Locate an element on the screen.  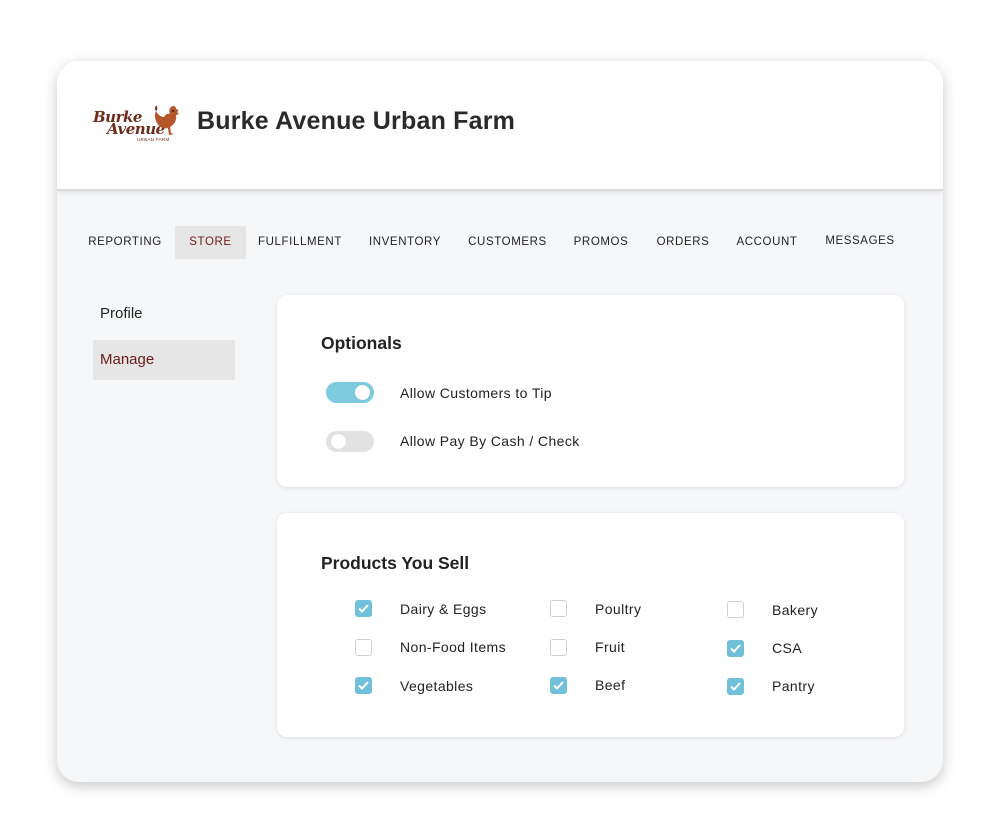
checkbox-vegetables is located at coordinates (363, 685).